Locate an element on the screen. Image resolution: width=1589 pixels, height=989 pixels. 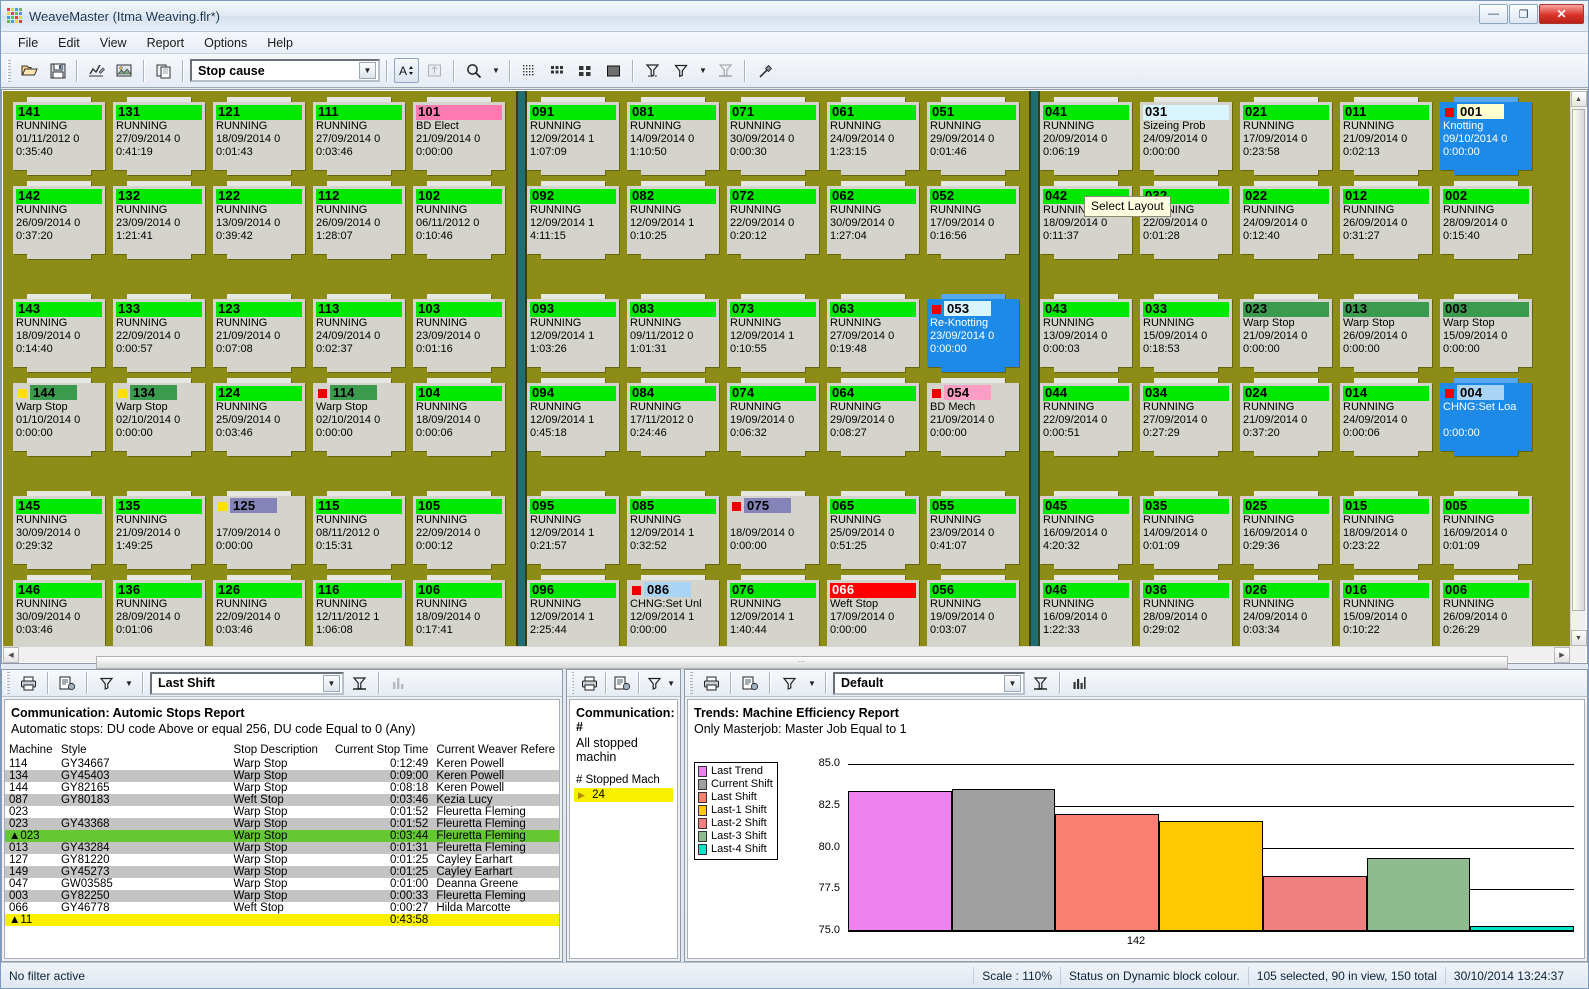
machine-card-143: 143 RUNNING 18/09/2014 0 0:14:40 is located at coordinates (59, 333).